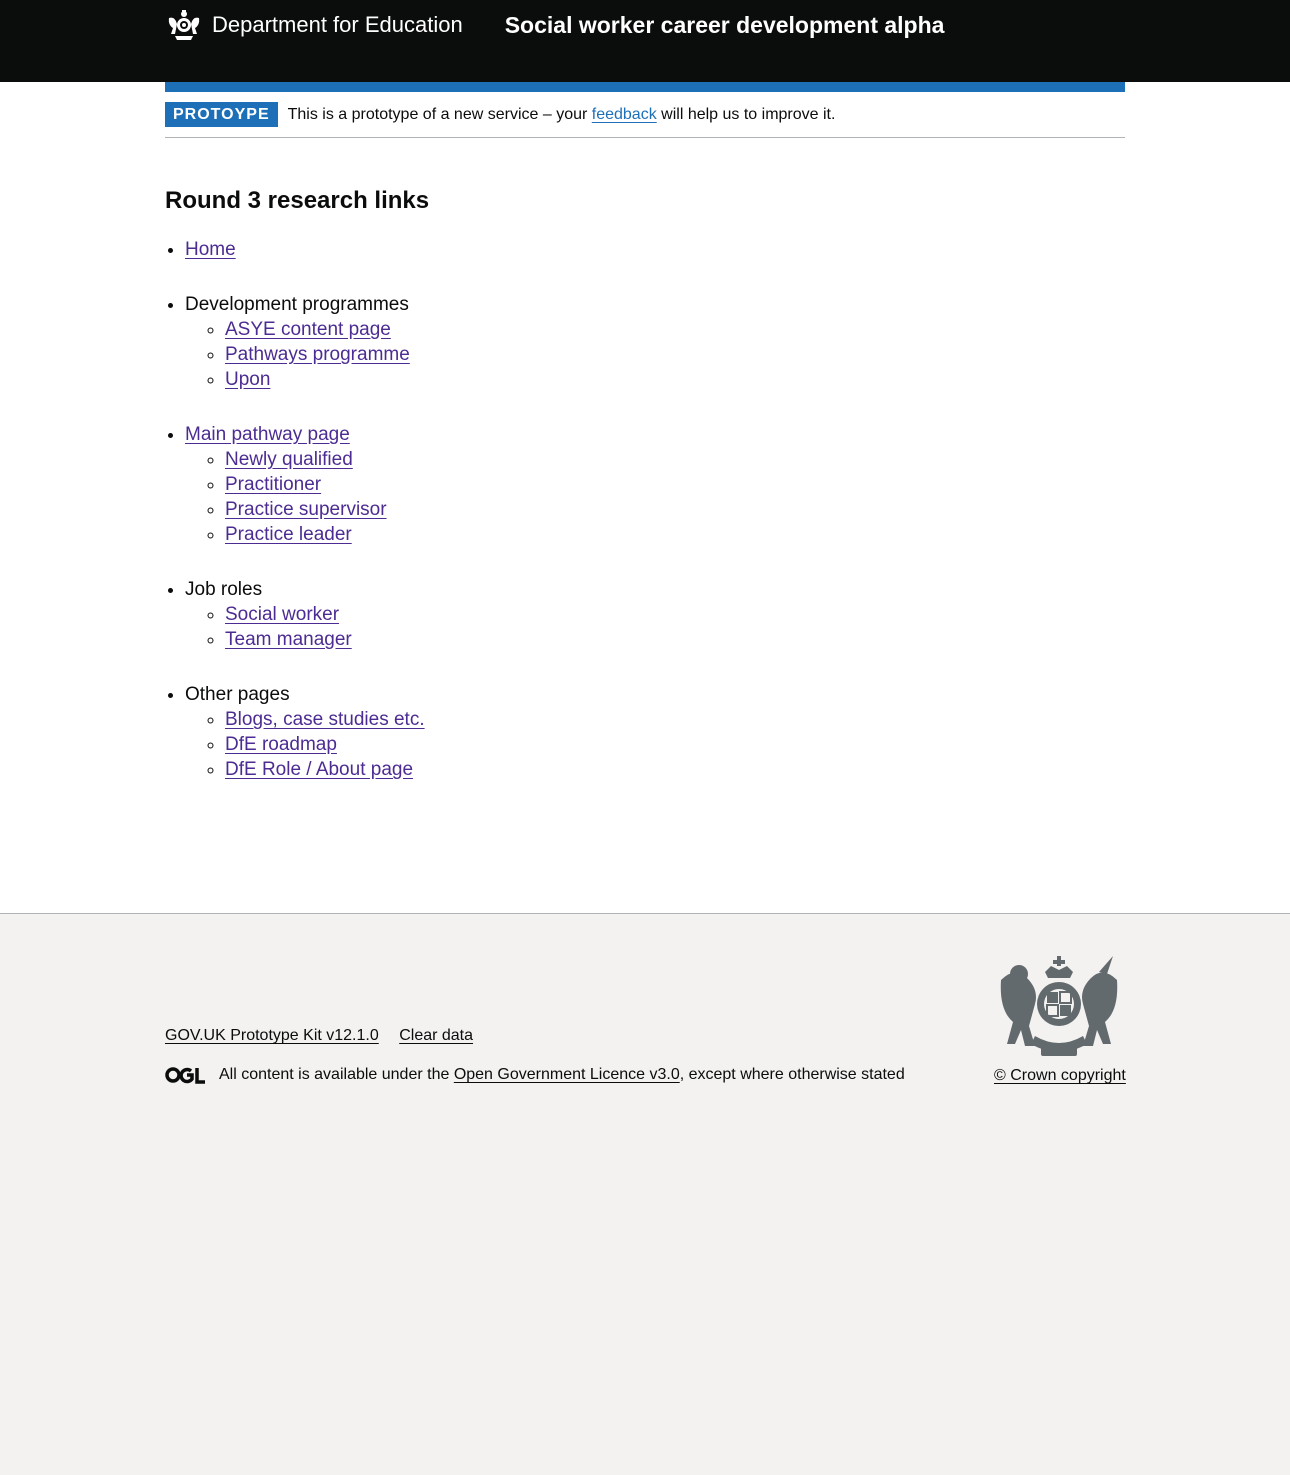 Image resolution: width=1290 pixels, height=1475 pixels. Describe the element at coordinates (792, 1074) in the screenshot. I see `licence-text-after: , except where otherwise stated` at that location.